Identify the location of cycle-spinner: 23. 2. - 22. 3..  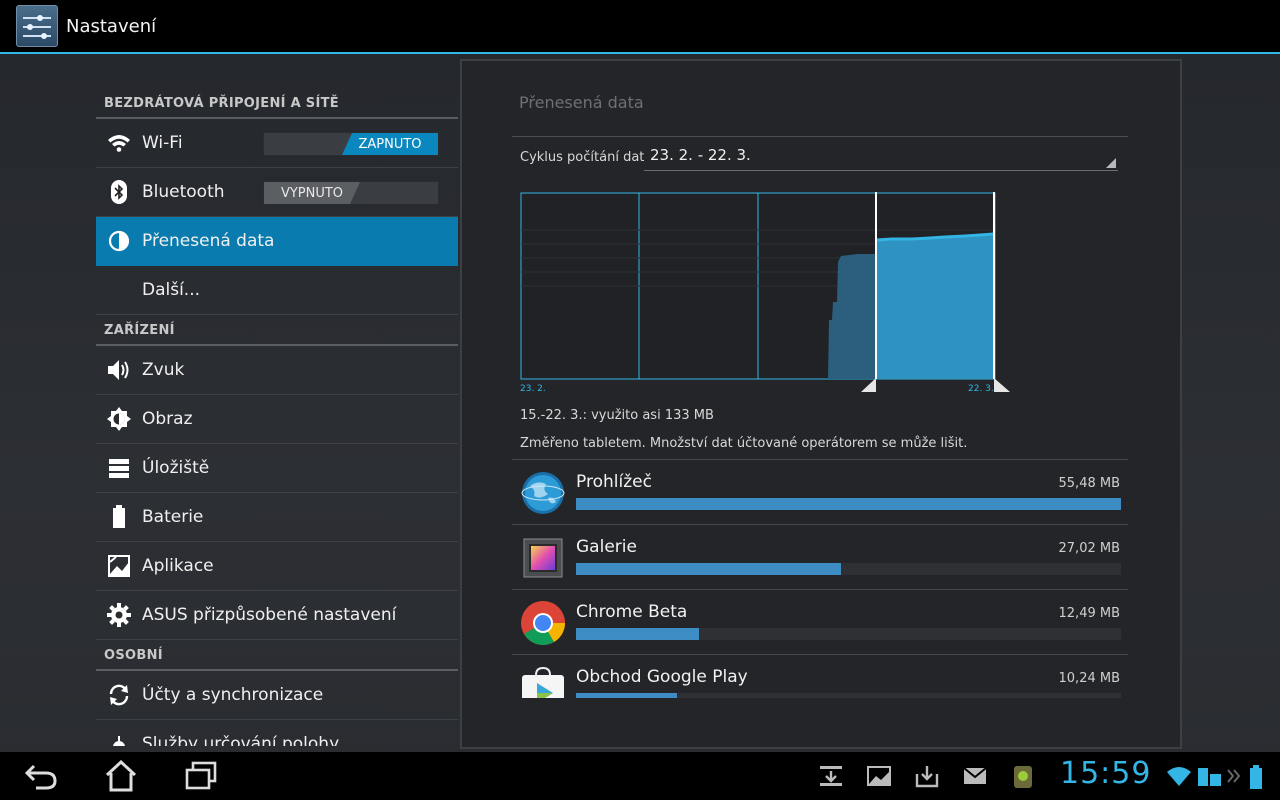
(881, 157).